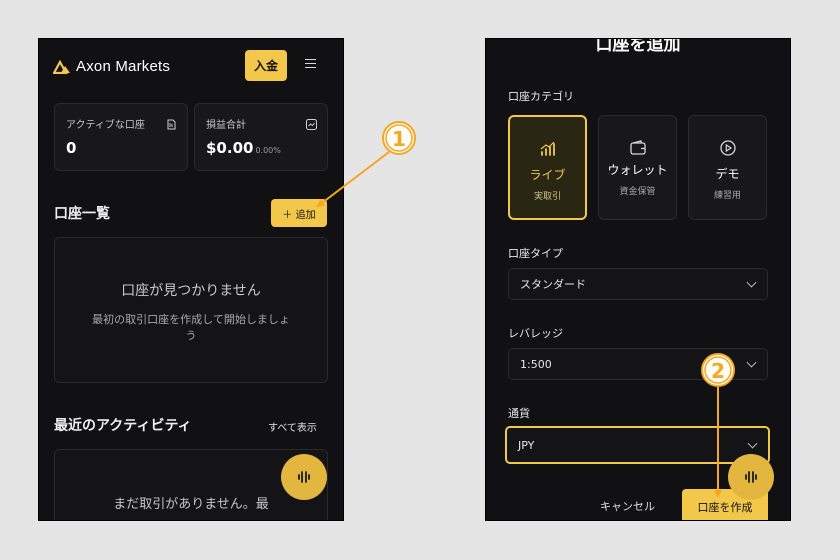 This screenshot has height=560, width=840. Describe the element at coordinates (171, 124) in the screenshot. I see `document-icon` at that location.